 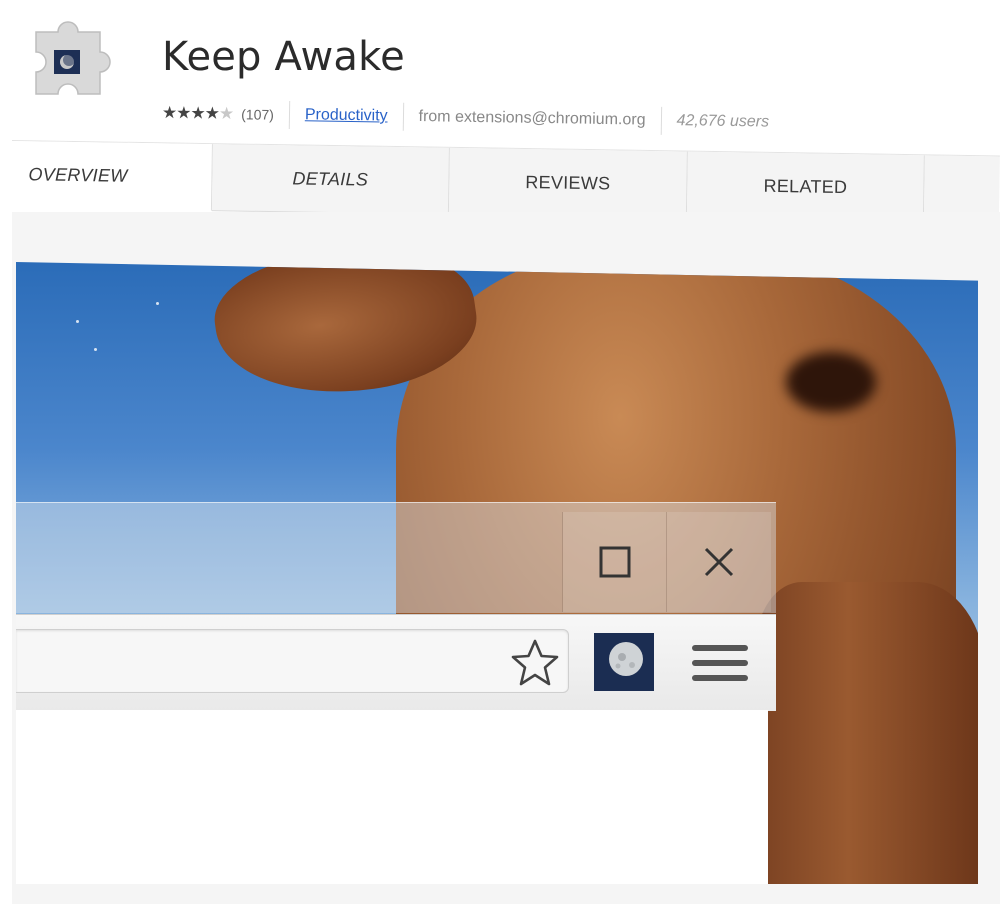 I want to click on browser-page-content, so click(x=392, y=797).